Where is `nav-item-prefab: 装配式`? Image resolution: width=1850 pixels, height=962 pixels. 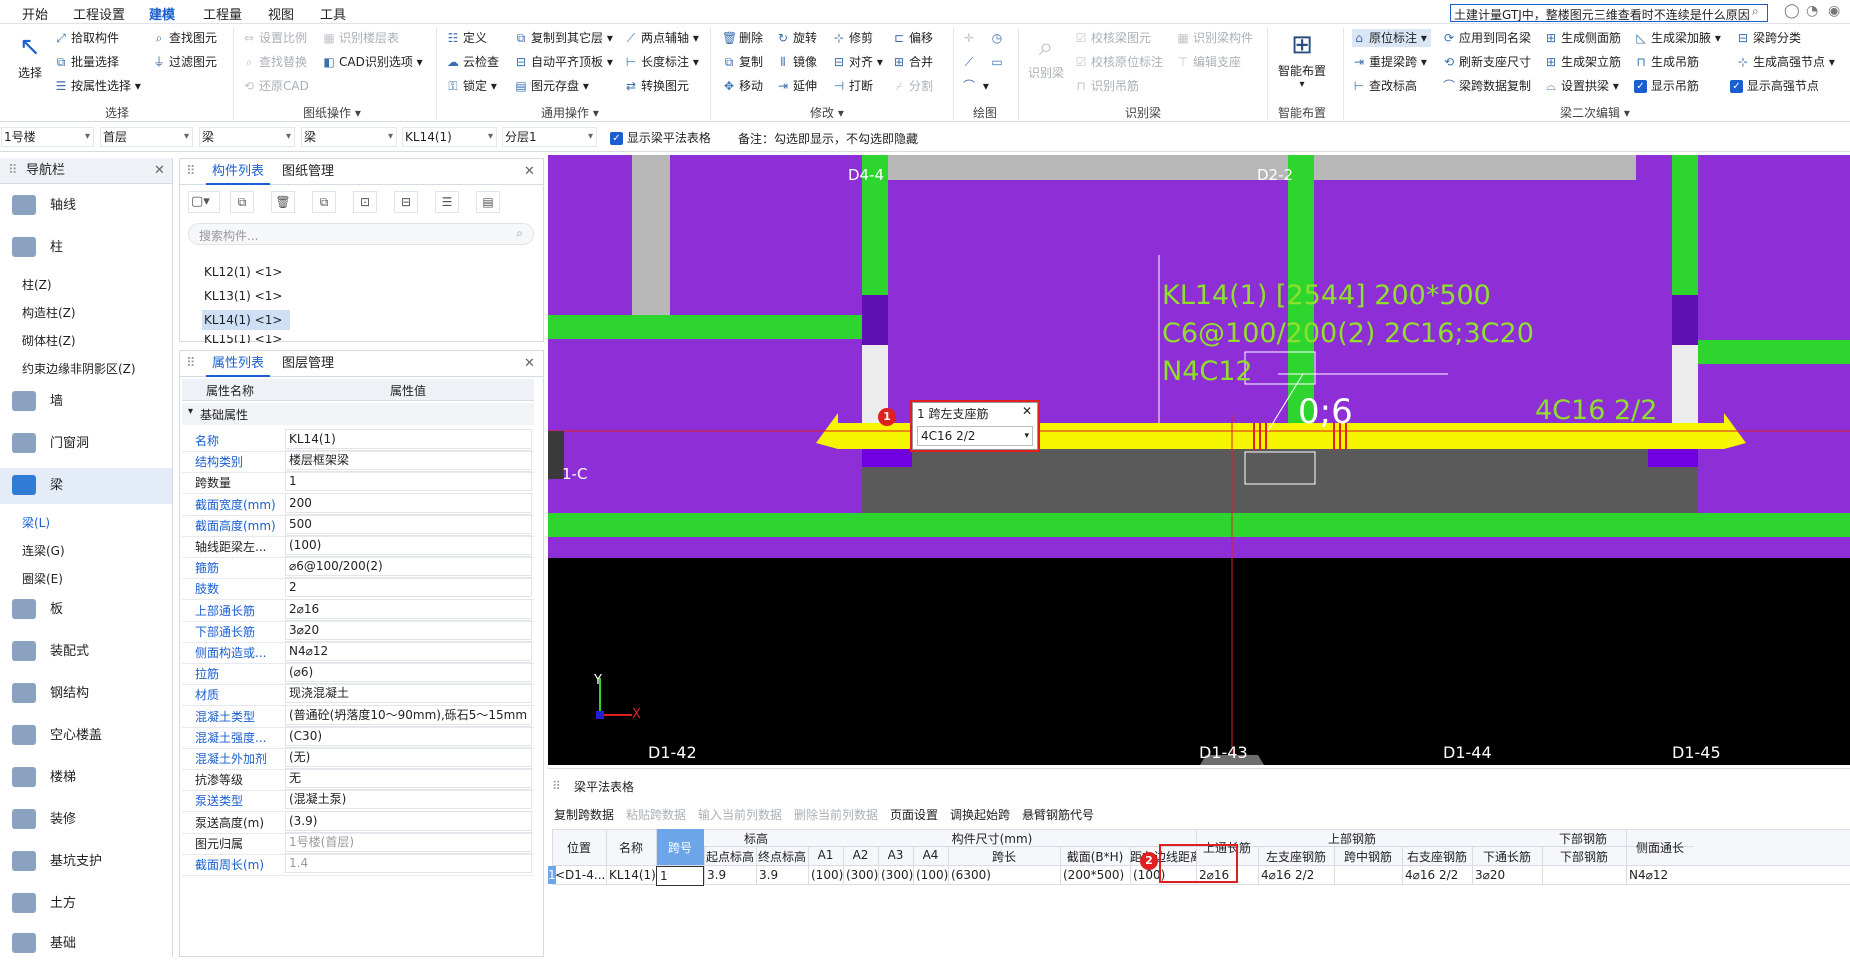
nav-item-prefab: 装配式 is located at coordinates (86, 652).